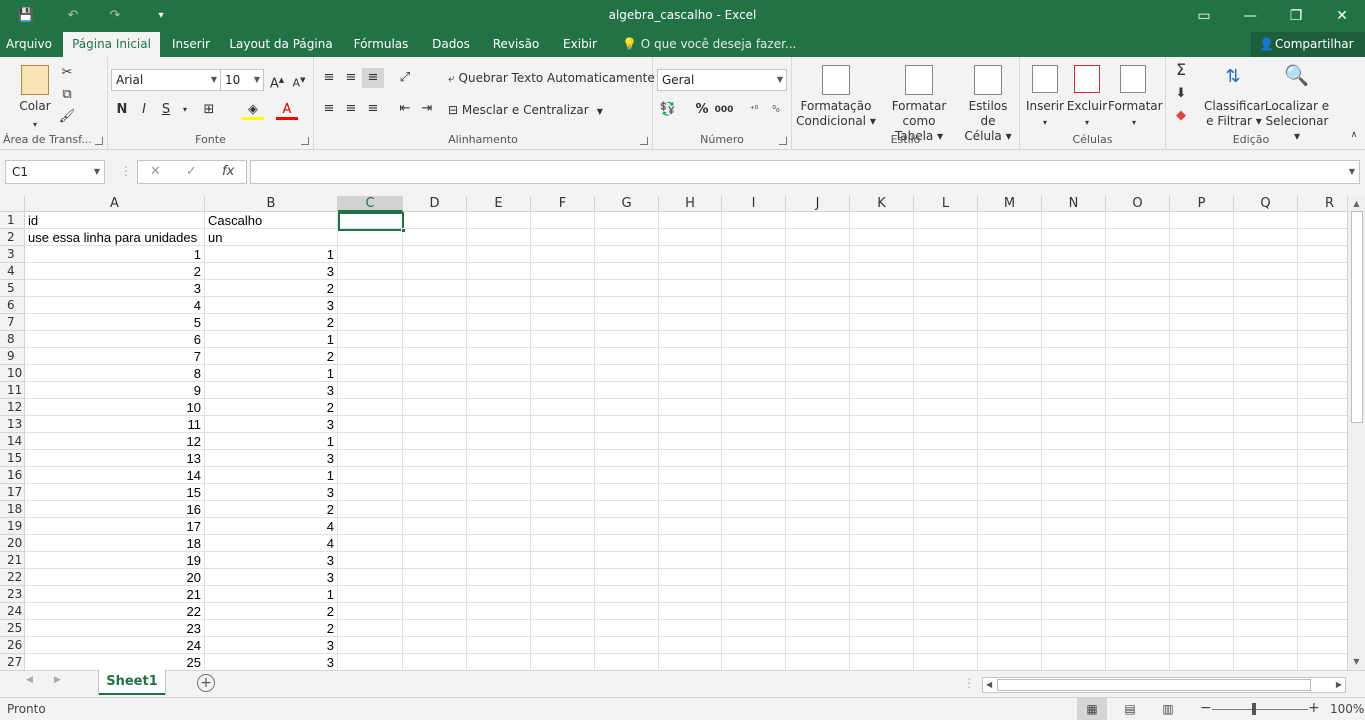 The image size is (1365, 720). Describe the element at coordinates (1138, 271) in the screenshot. I see `cell-o4` at that location.